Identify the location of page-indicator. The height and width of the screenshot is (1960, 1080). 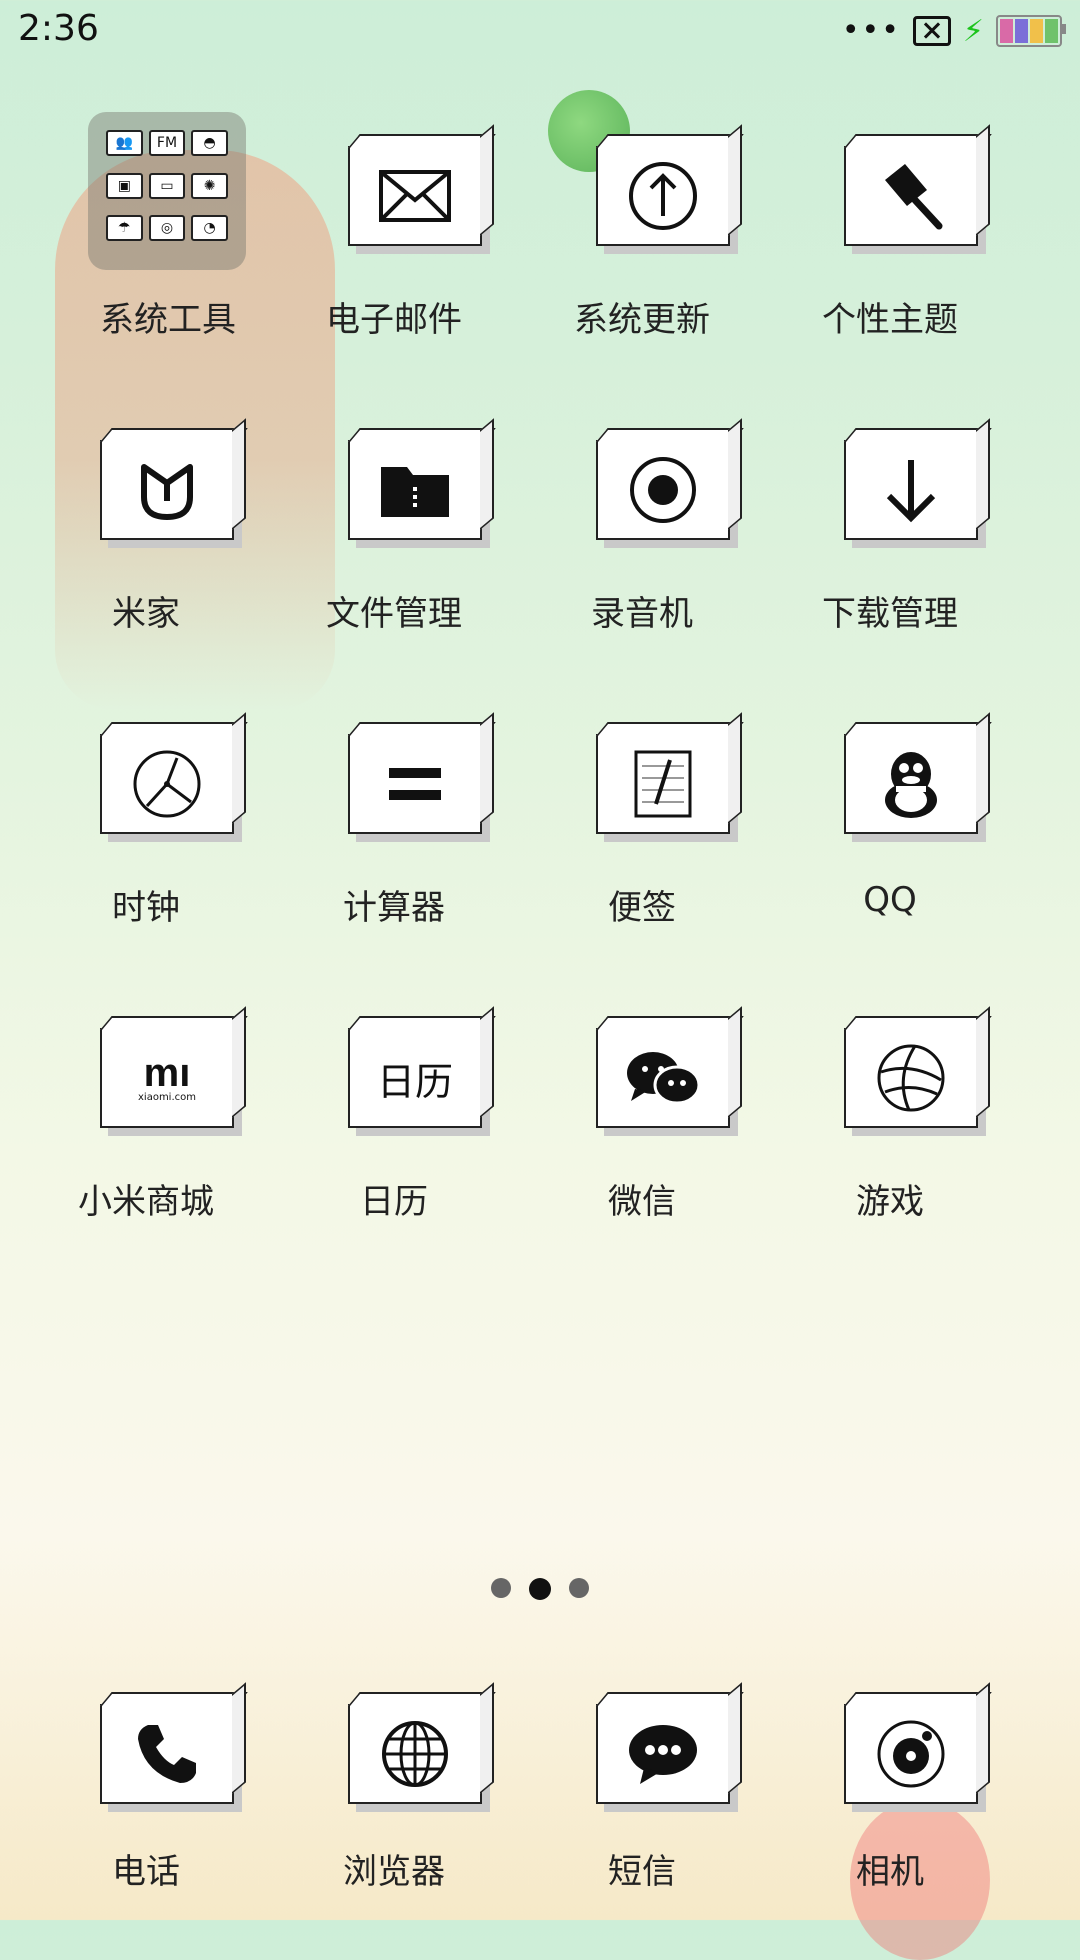
(540, 1589).